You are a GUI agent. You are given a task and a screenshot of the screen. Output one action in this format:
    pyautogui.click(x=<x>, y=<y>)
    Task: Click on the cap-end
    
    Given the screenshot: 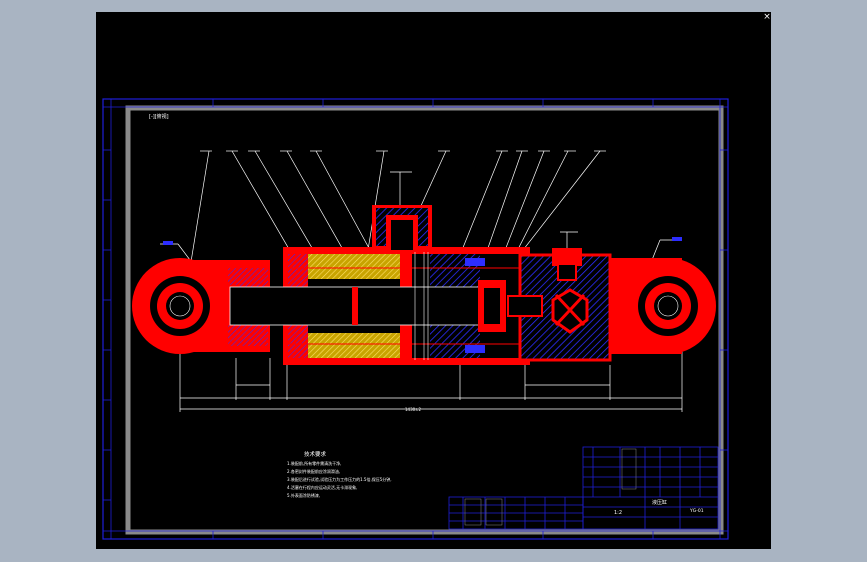 What is the action you would take?
    pyautogui.click(x=559, y=305)
    